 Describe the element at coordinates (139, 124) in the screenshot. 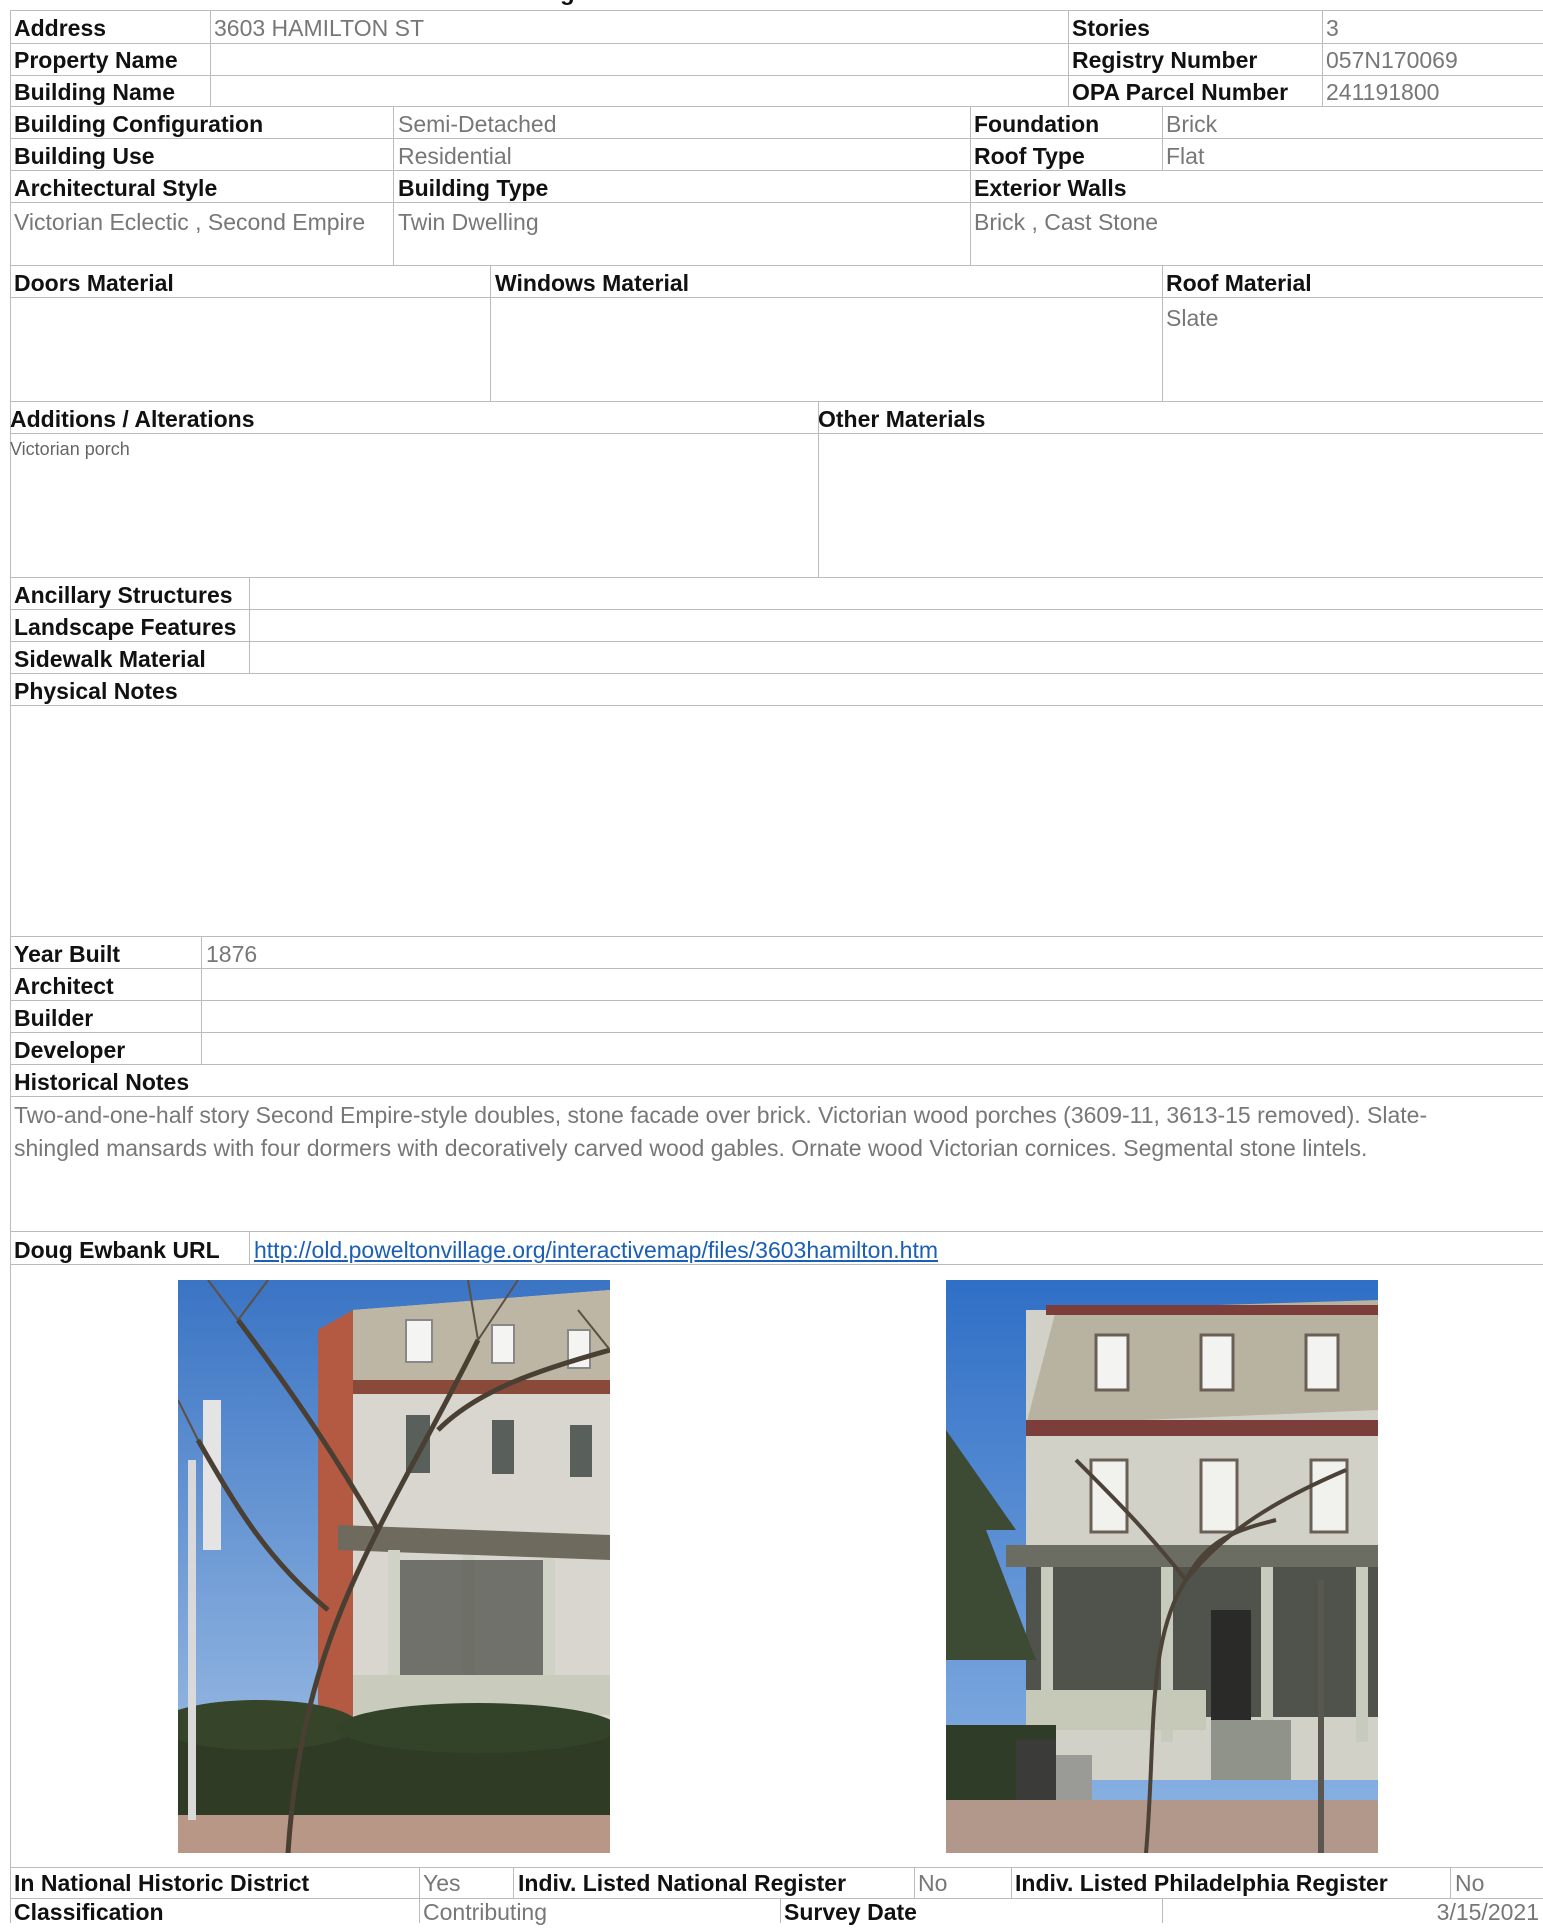

I see `building-configuration-label: Building Configuration` at that location.